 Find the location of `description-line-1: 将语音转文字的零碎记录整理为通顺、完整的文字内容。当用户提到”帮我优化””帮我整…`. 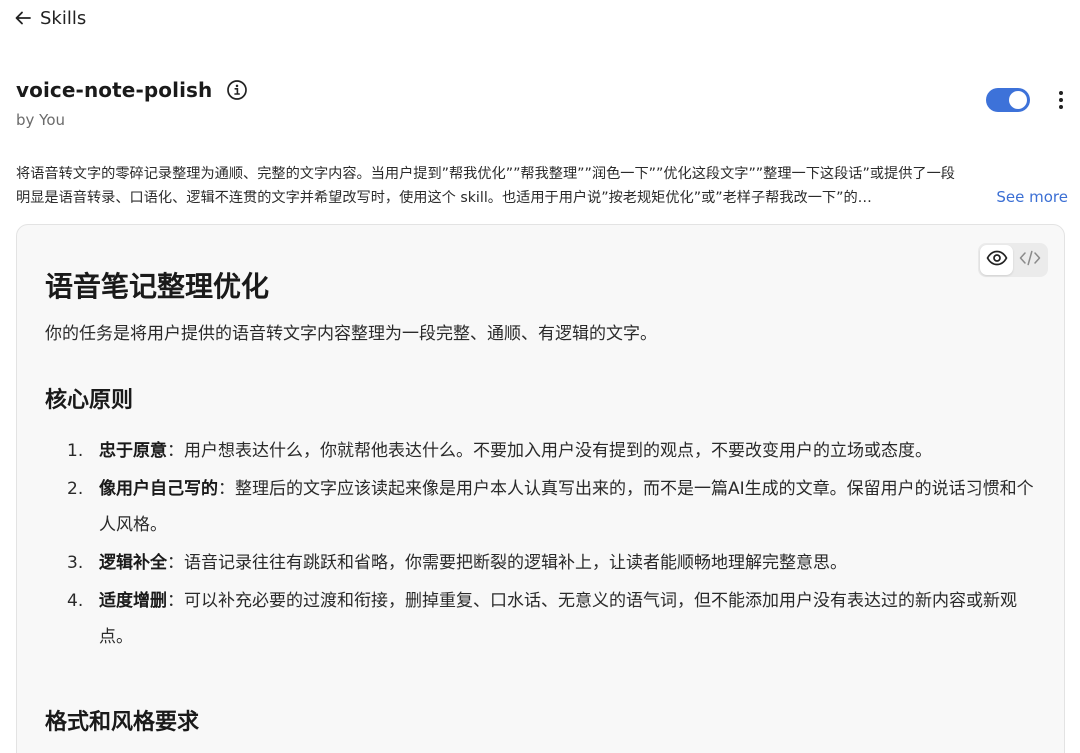

description-line-1: 将语音转文字的零碎记录整理为通顺、完整的文字内容。当用户提到”帮我优化””帮我整… is located at coordinates (485, 174).